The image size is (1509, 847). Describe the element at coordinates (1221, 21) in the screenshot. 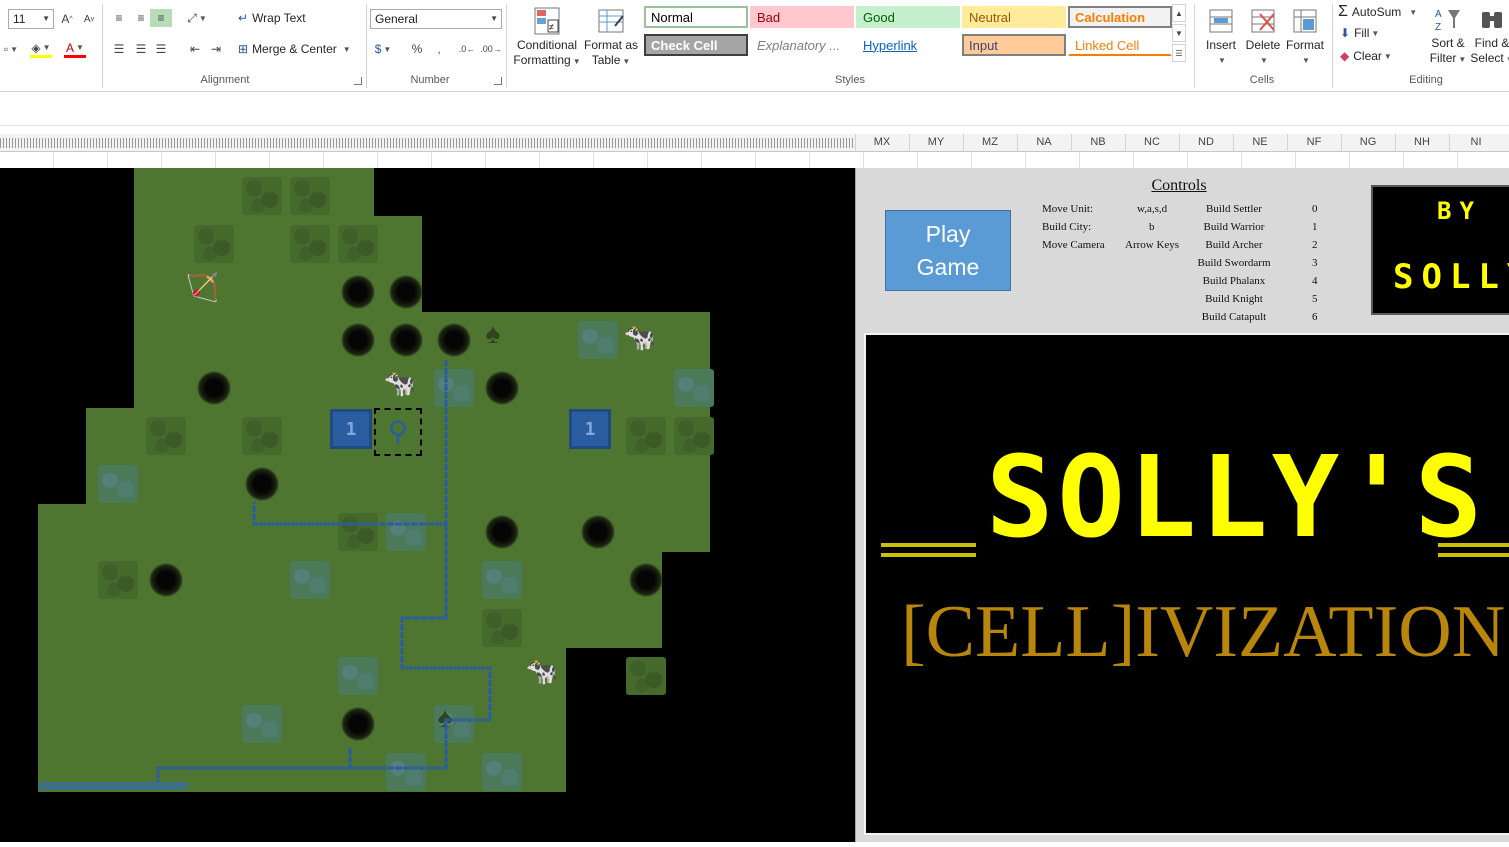

I see `insert-cells-icon` at that location.